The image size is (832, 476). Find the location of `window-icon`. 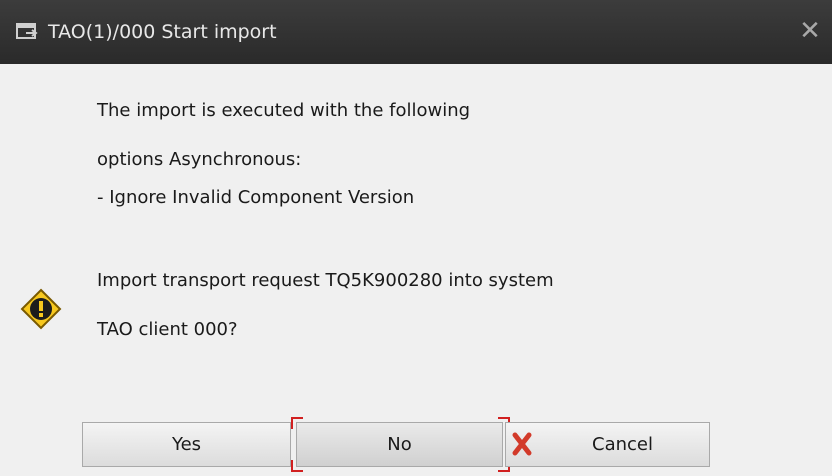

window-icon is located at coordinates (27, 31).